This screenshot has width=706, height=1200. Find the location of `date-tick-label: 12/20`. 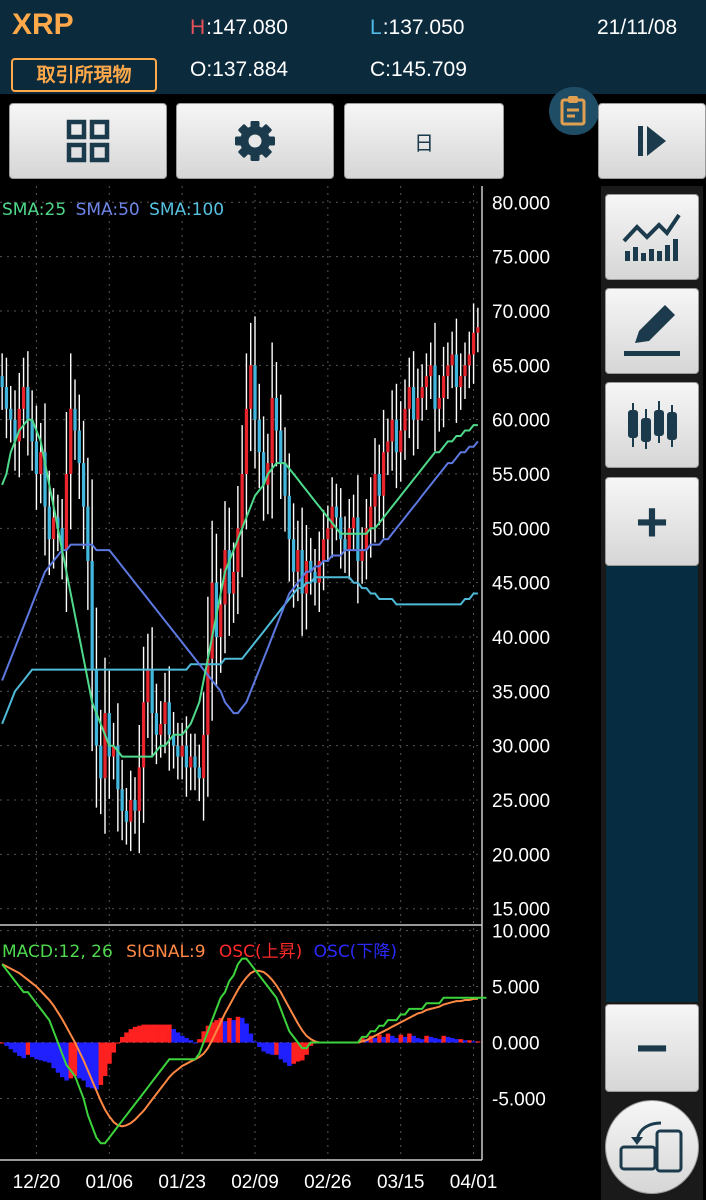

date-tick-label: 12/20 is located at coordinates (37, 1182).